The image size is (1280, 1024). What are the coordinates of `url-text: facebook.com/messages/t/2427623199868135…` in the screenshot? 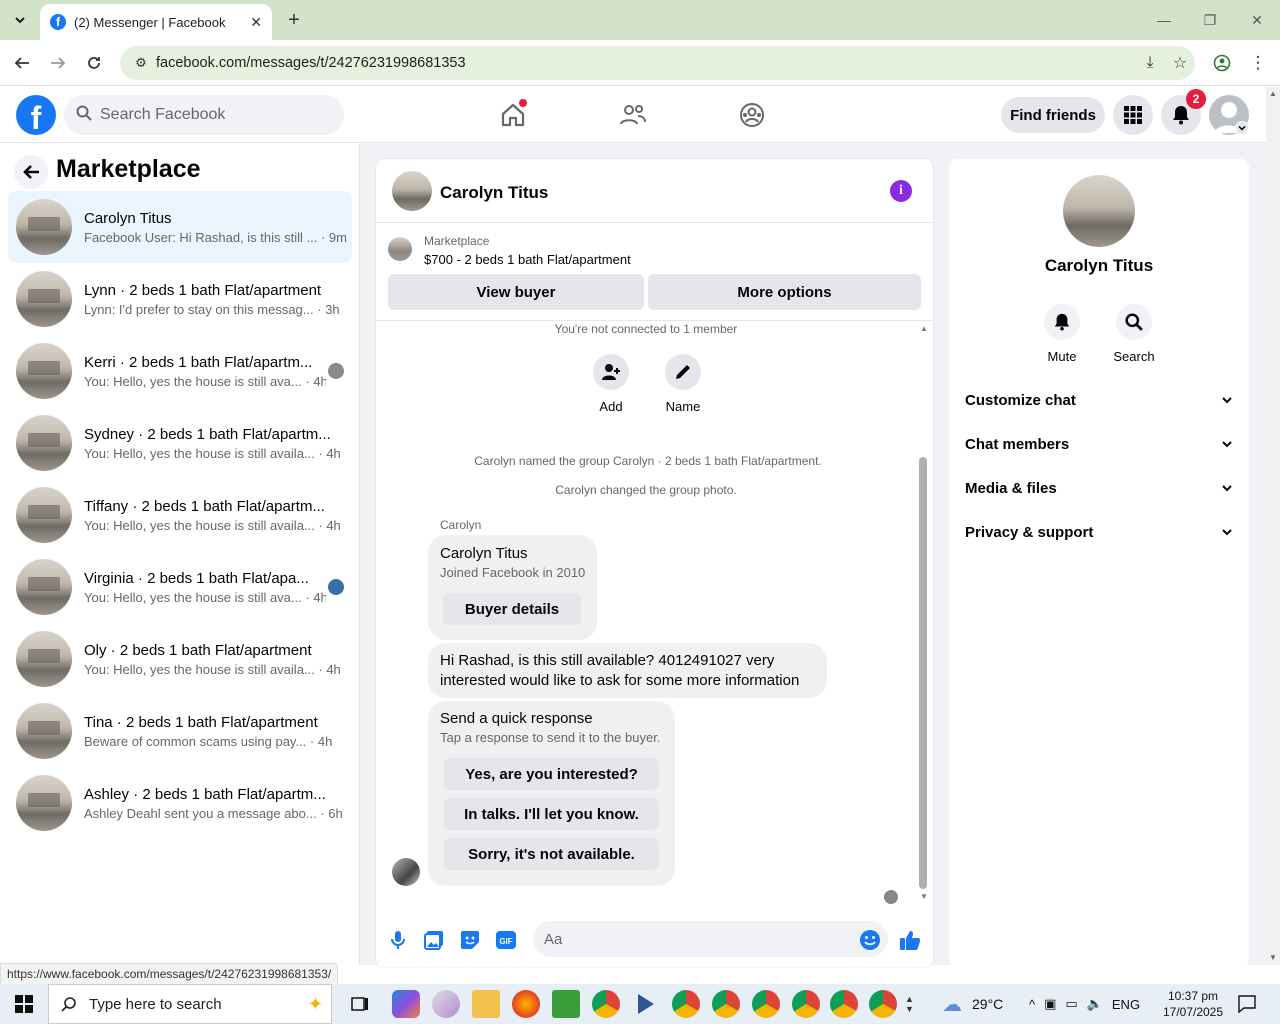 It's located at (645, 63).